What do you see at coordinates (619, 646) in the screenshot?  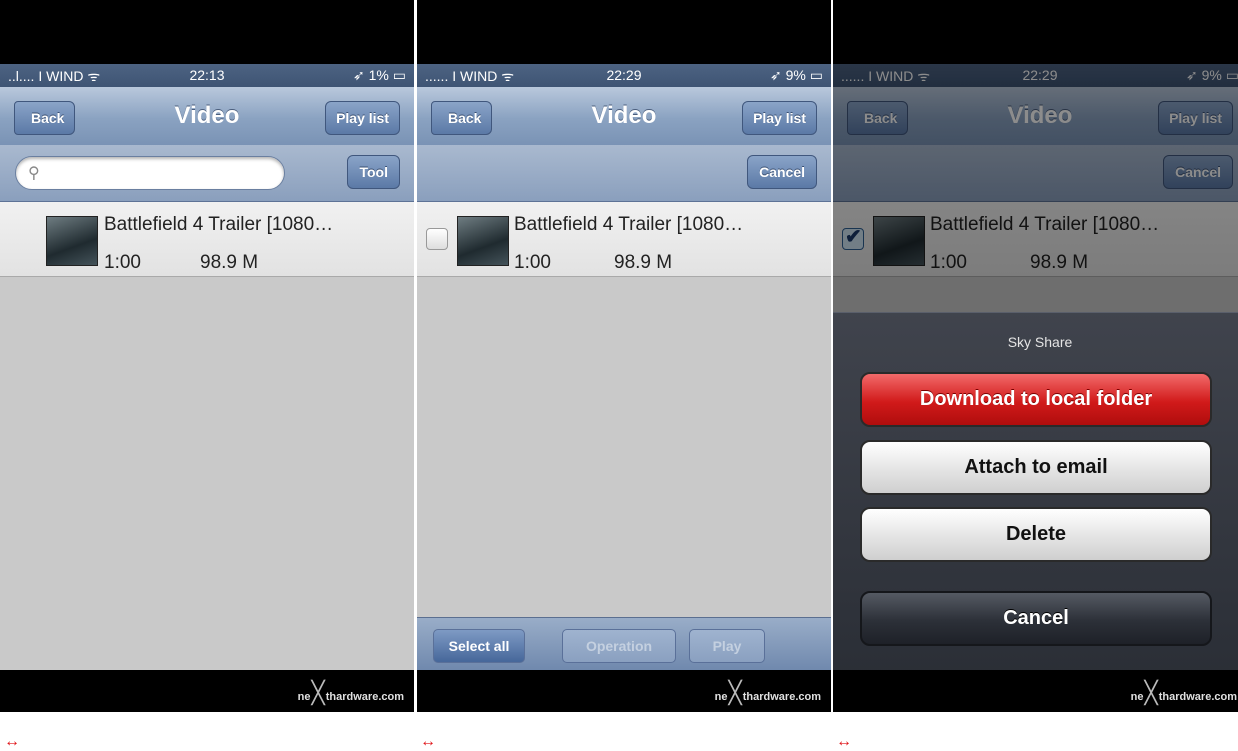 I see `operation-button: Operation` at bounding box center [619, 646].